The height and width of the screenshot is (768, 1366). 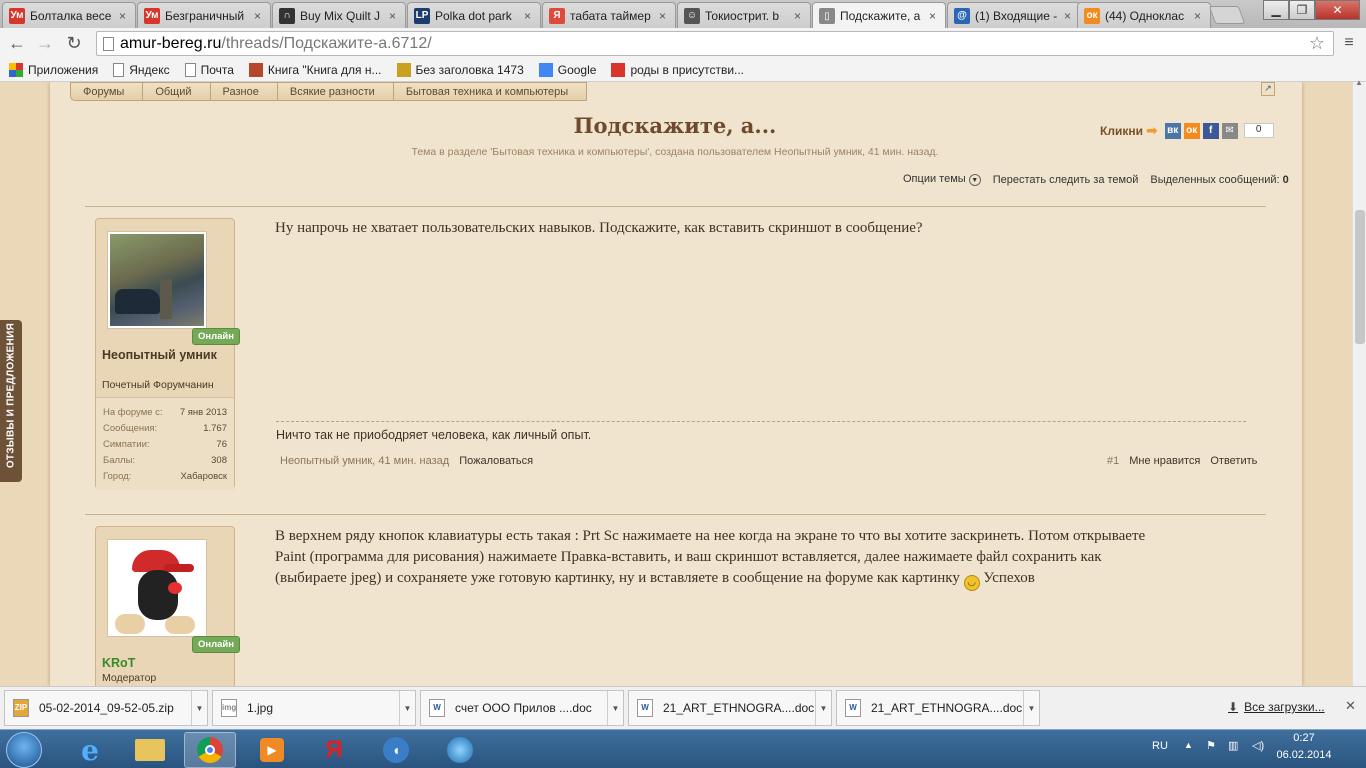 I want to click on scrollbar: ▲, so click(x=1359, y=382).